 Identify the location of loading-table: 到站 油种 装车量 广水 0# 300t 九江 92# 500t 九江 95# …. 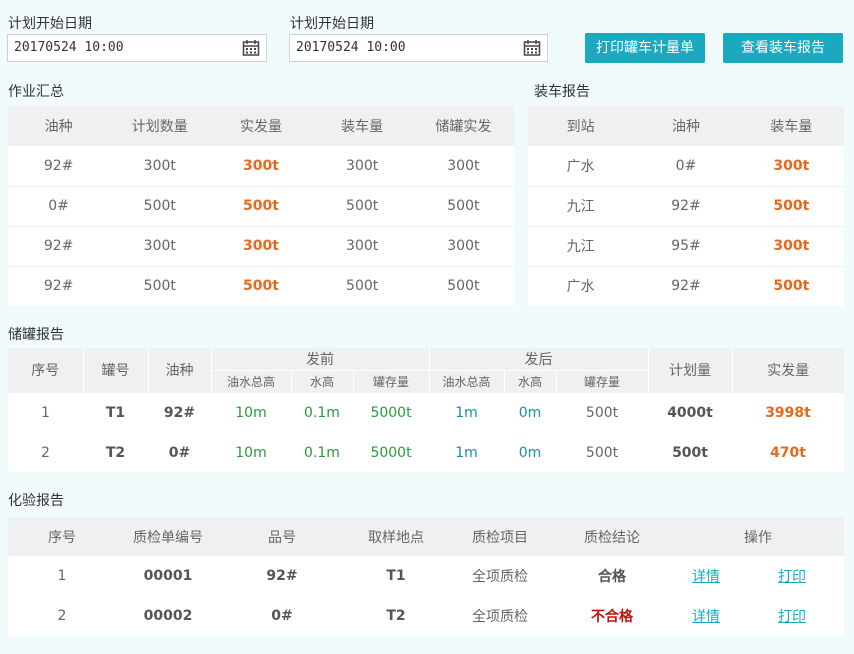
(686, 206).